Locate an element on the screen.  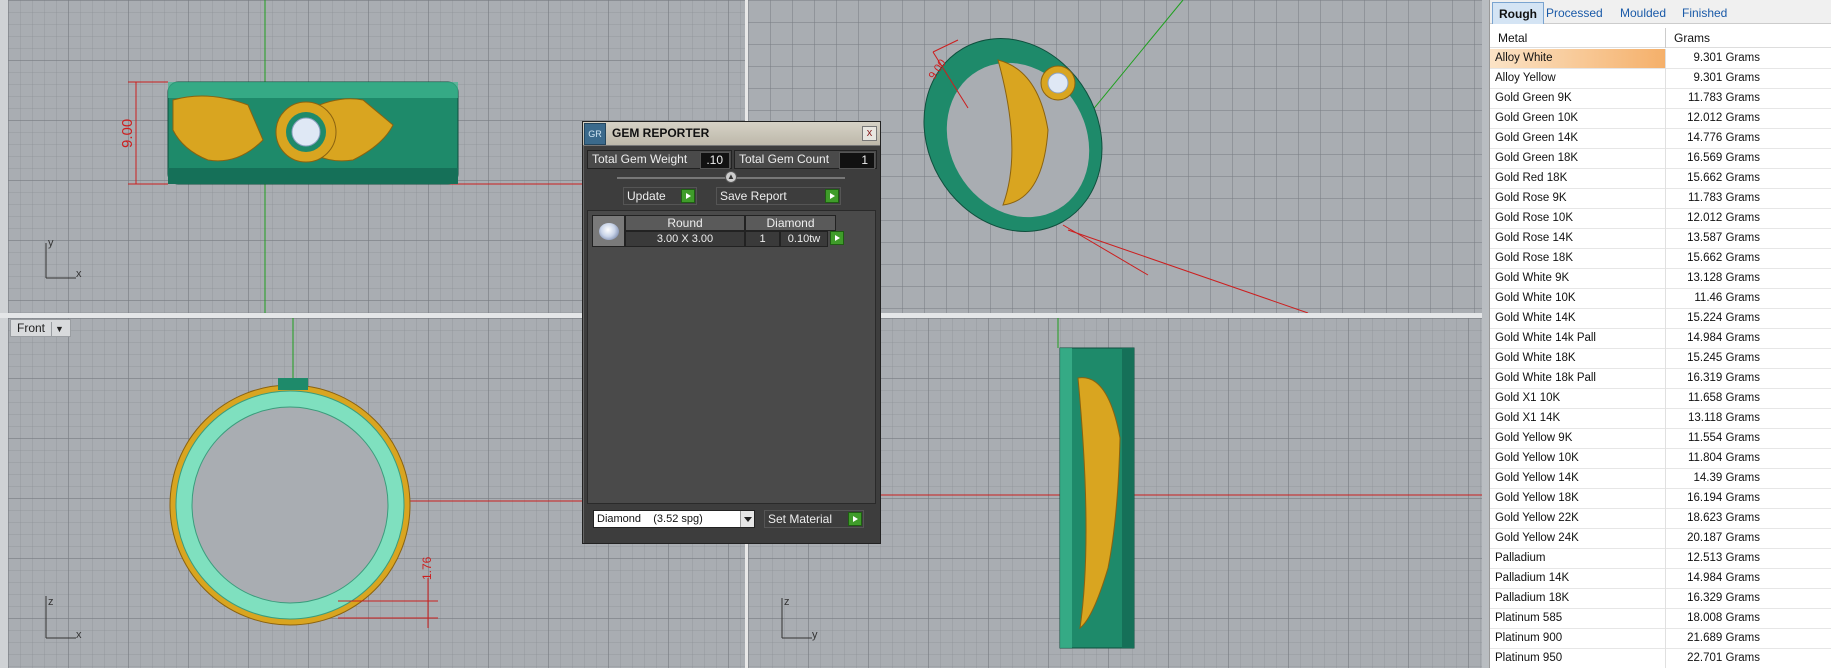
table-row: Gold White 14K 15.224 Grams is located at coordinates (1660, 319).